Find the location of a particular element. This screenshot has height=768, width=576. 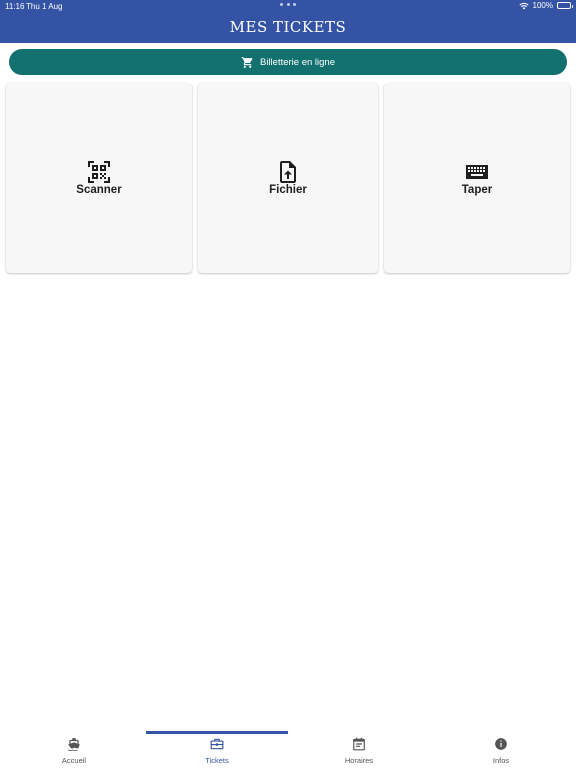

online-ticketing-button: Billetterie en ligne is located at coordinates (288, 62).